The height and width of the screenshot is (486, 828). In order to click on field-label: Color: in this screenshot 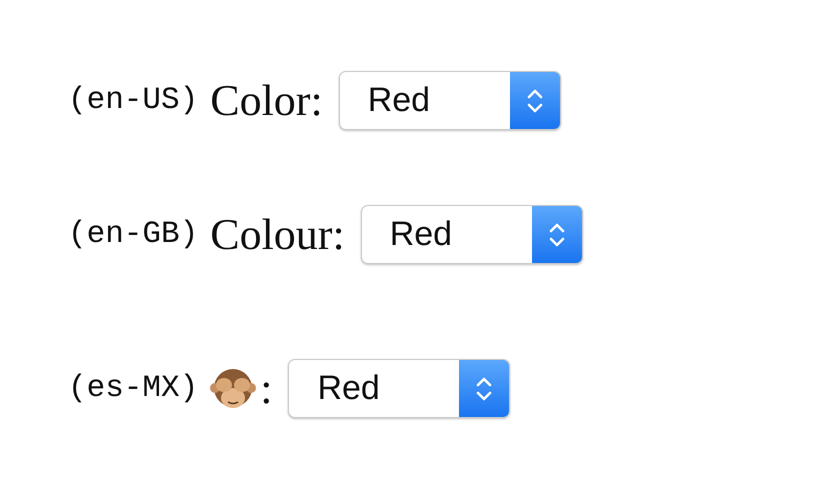, I will do `click(266, 100)`.